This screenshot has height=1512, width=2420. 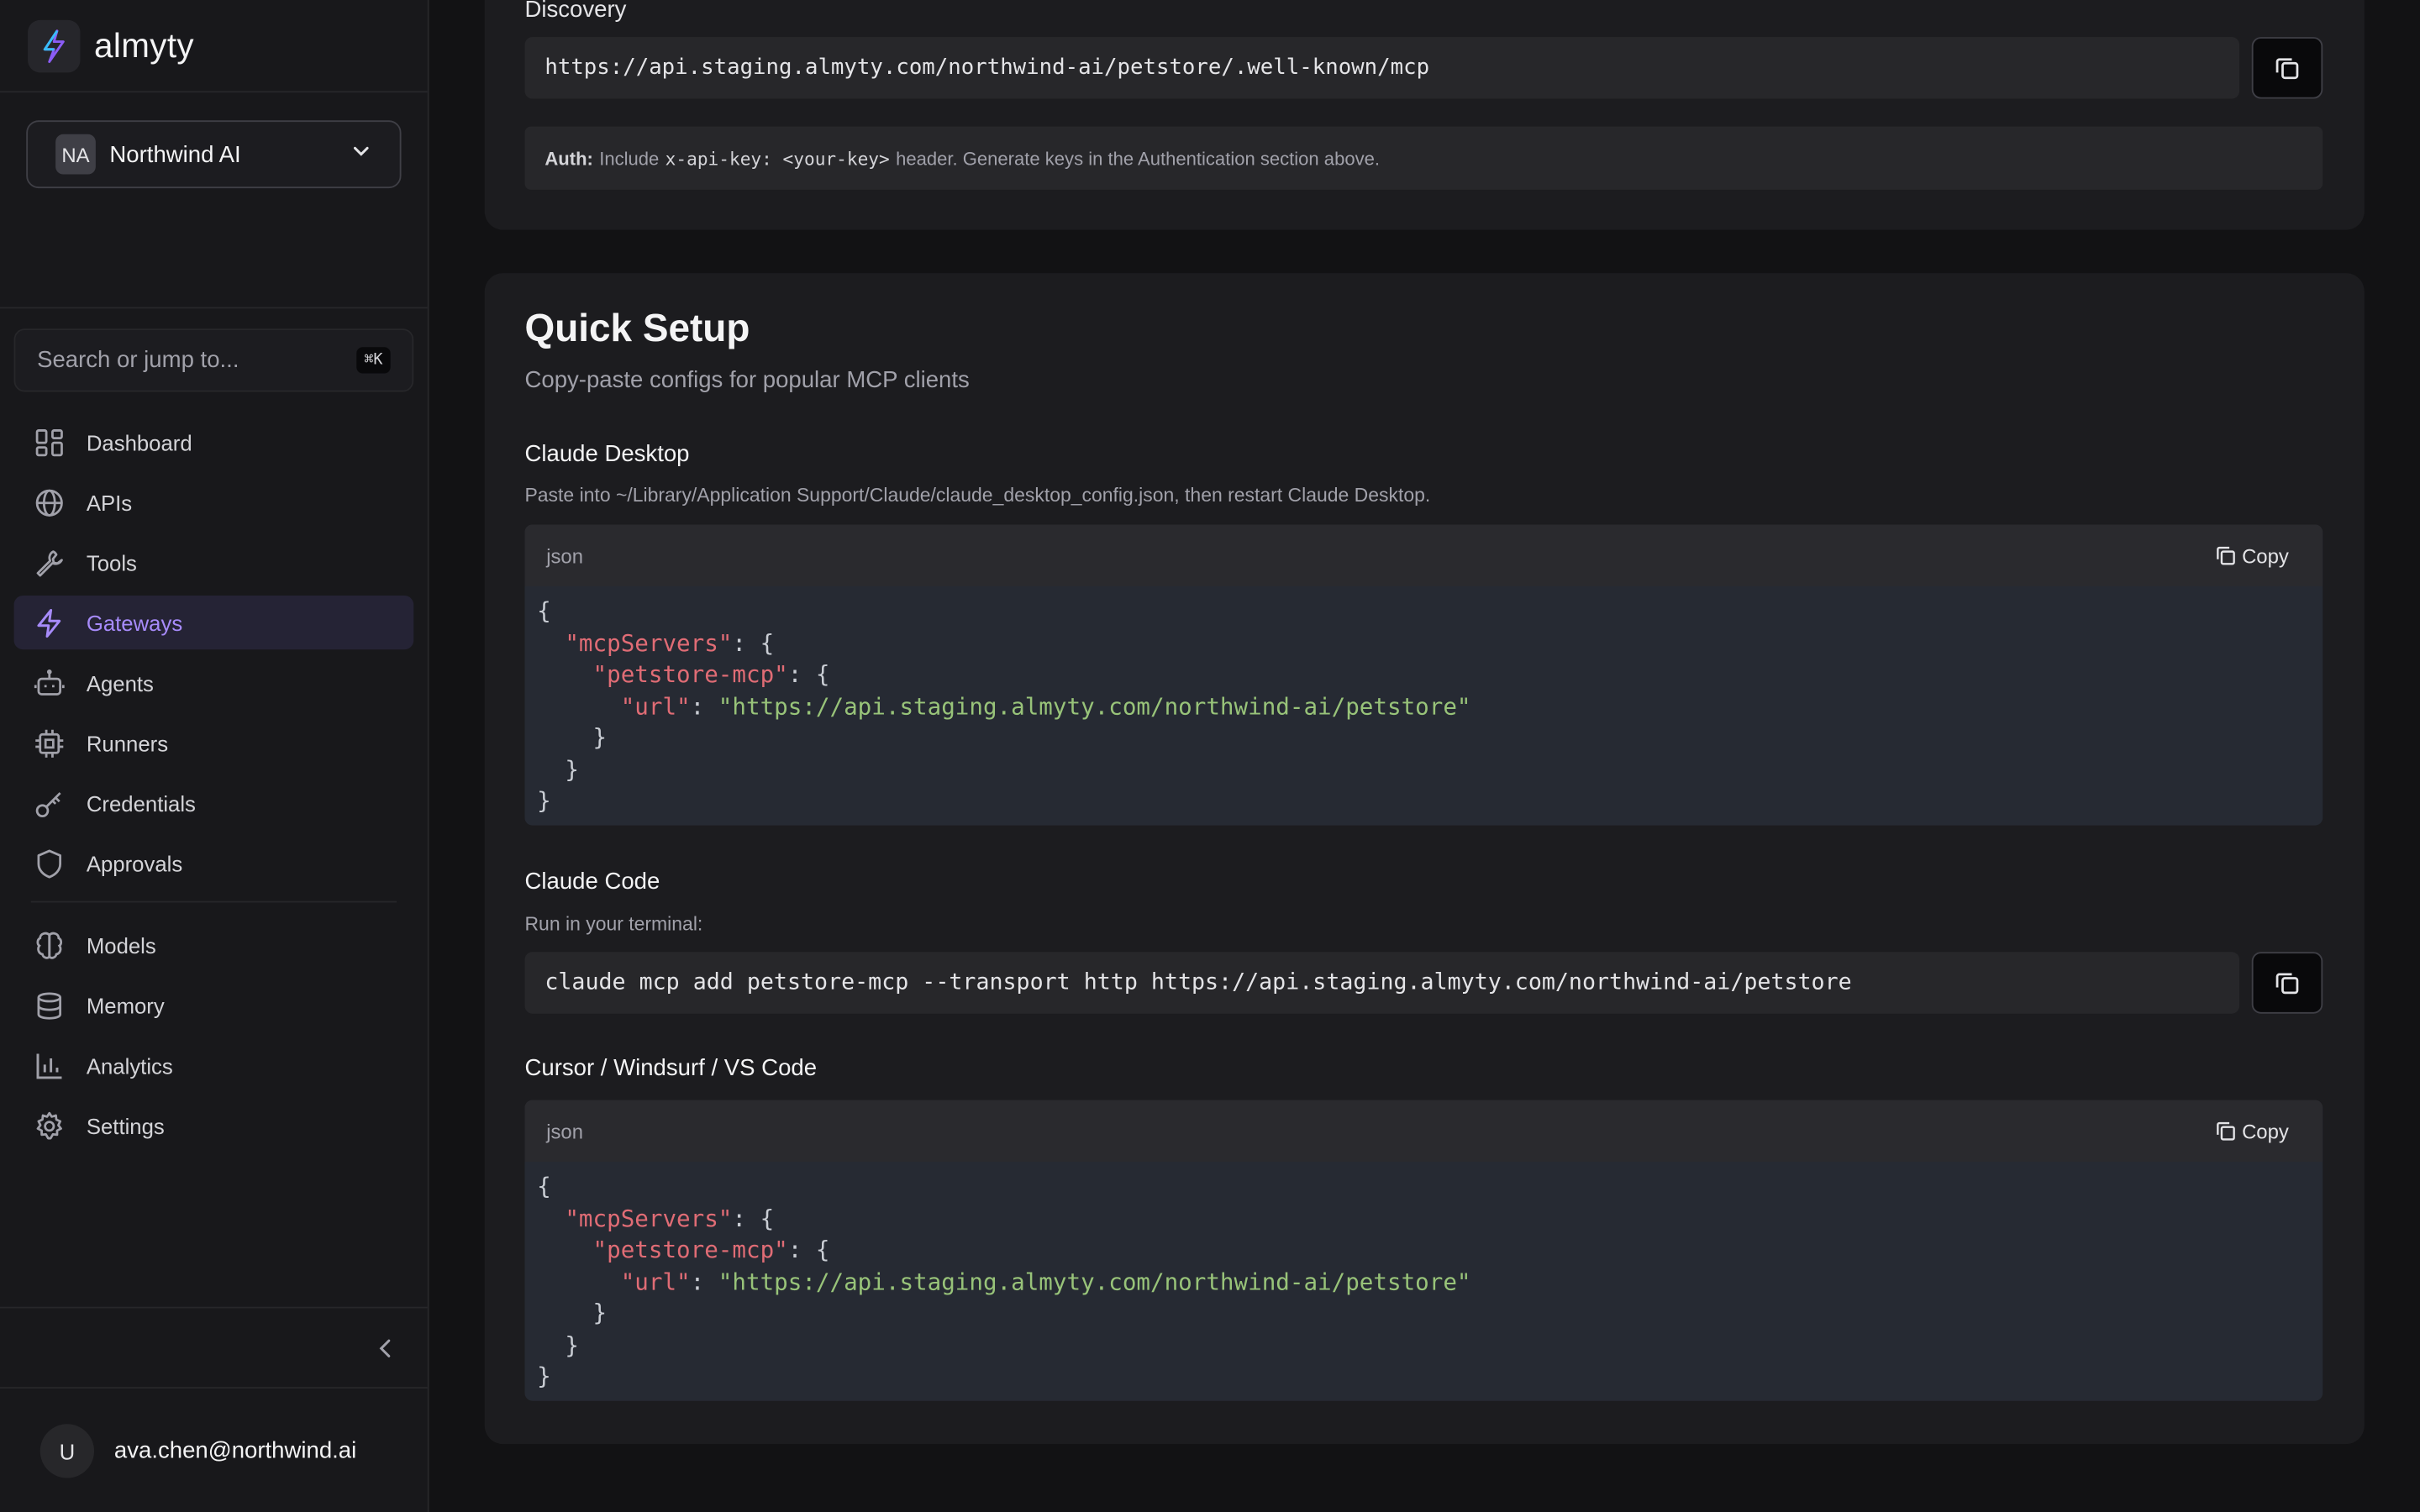 I want to click on org-section: NA Northwind AI, so click(x=214, y=200).